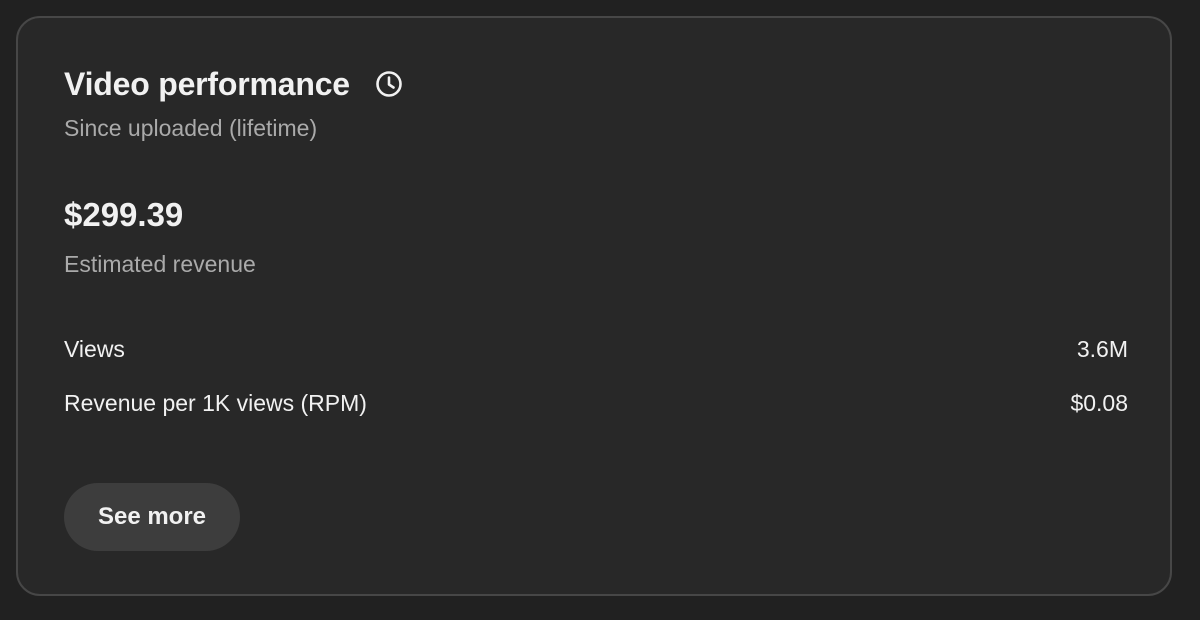 This screenshot has width=1200, height=620. I want to click on card-header: Video performance, so click(234, 84).